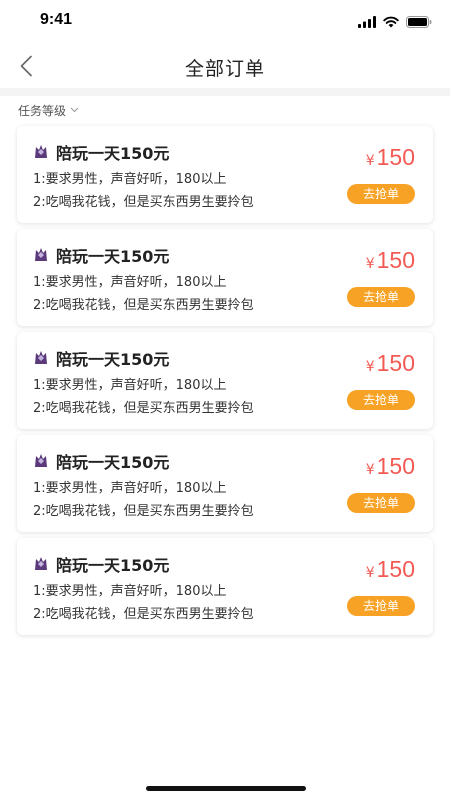 This screenshot has width=450, height=800. Describe the element at coordinates (419, 22) in the screenshot. I see `battery-icon` at that location.